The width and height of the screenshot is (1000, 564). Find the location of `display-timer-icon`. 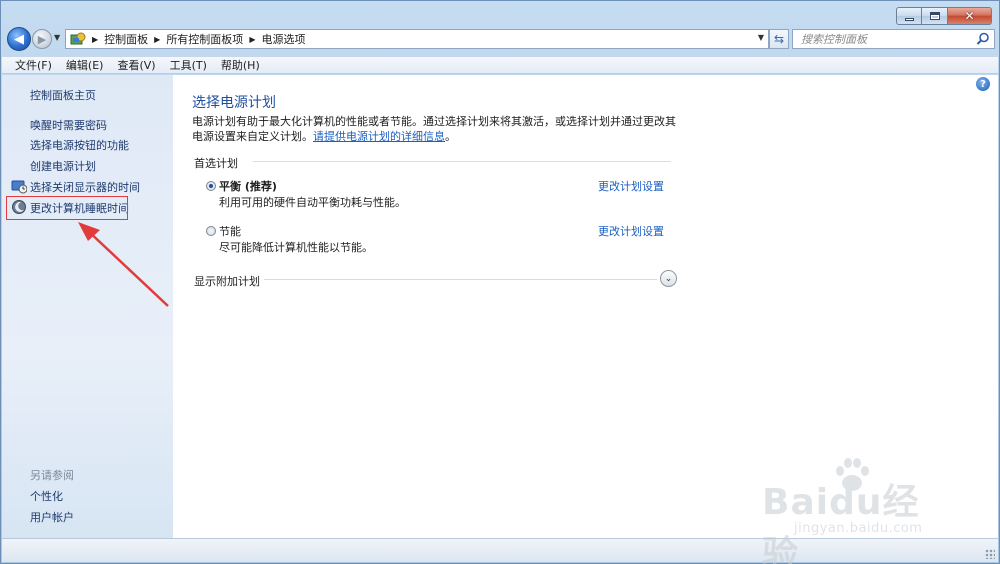

display-timer-icon is located at coordinates (19, 186).